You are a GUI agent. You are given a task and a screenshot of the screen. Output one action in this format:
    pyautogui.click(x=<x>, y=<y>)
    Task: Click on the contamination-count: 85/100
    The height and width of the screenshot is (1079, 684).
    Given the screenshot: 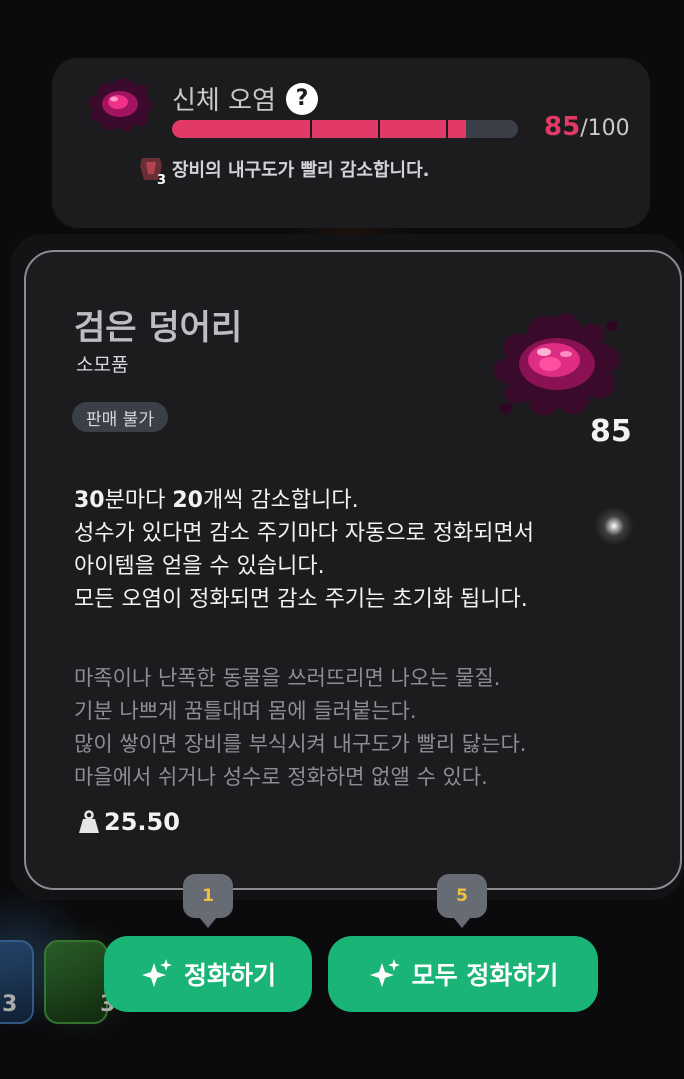 What is the action you would take?
    pyautogui.click(x=587, y=127)
    